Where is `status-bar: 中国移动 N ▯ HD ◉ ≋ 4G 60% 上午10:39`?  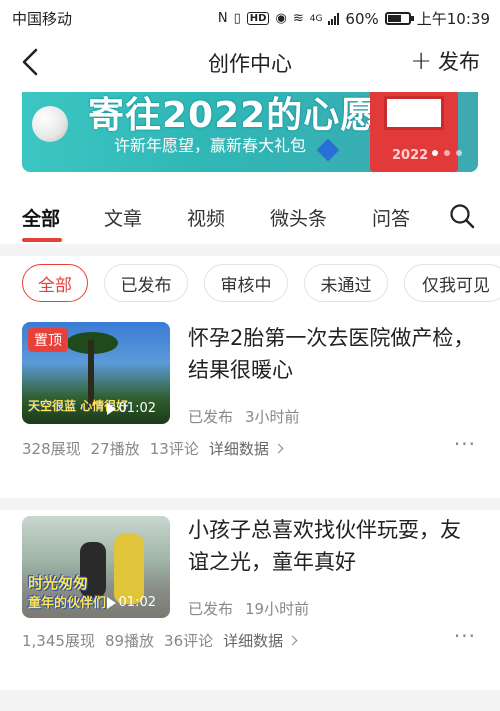
status-bar: 中国移动 N ▯ HD ◉ ≋ 4G 60% 上午10:39 is located at coordinates (250, 17).